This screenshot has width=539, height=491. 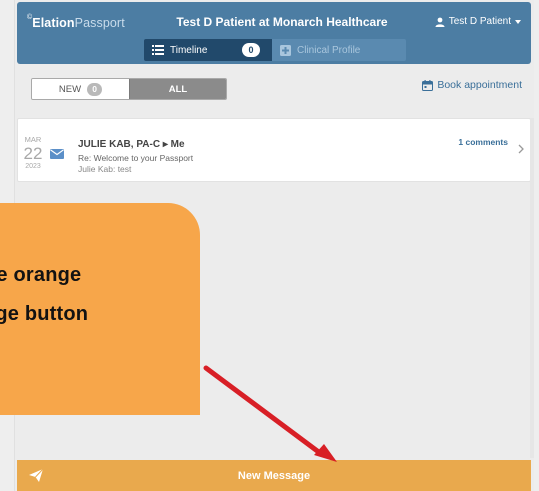 I want to click on user-icon, so click(x=440, y=22).